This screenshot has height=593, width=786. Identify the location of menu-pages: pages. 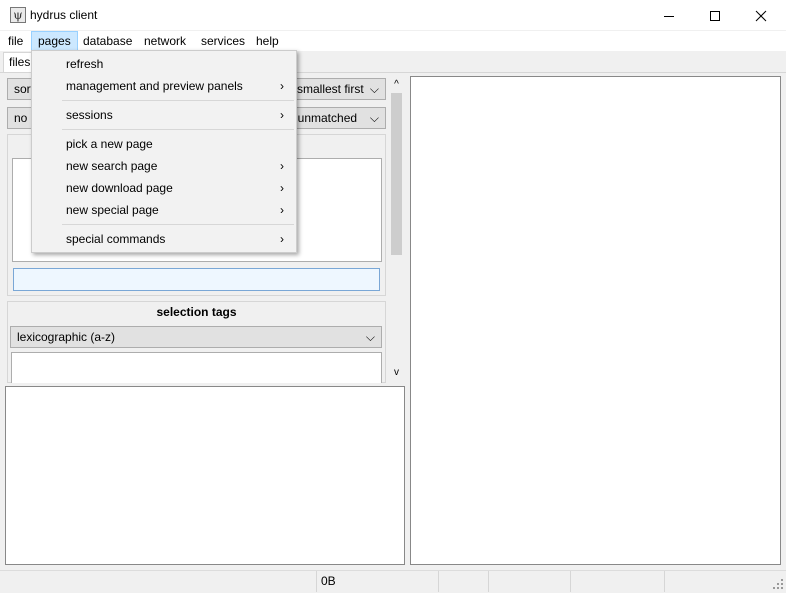
(54, 41).